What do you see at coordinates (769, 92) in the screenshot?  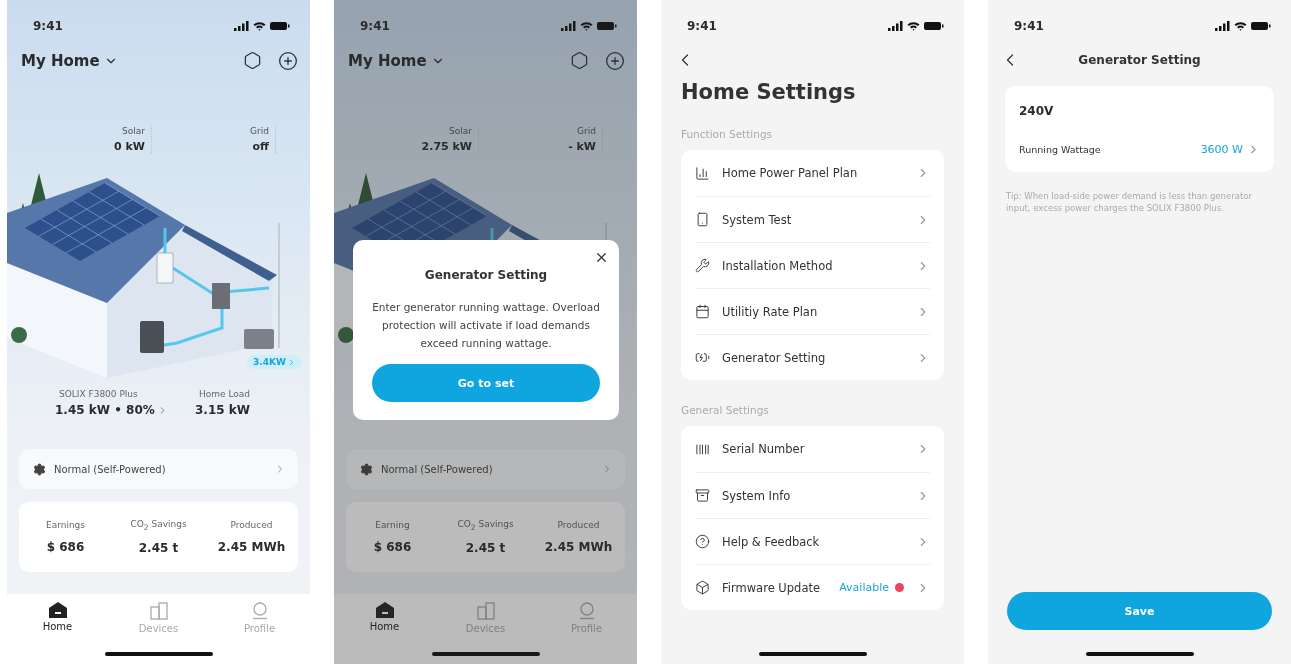 I see `page-title: Home Settings` at bounding box center [769, 92].